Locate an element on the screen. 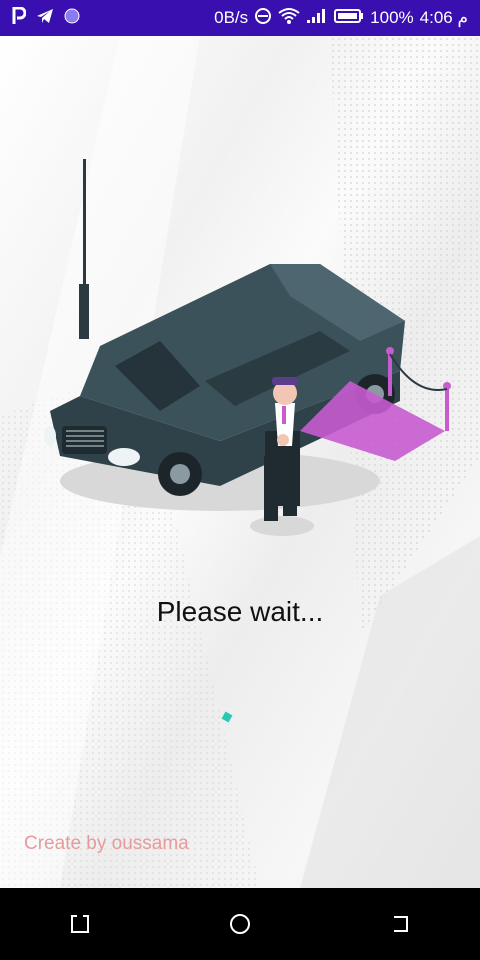  recents-icon is located at coordinates (401, 924).